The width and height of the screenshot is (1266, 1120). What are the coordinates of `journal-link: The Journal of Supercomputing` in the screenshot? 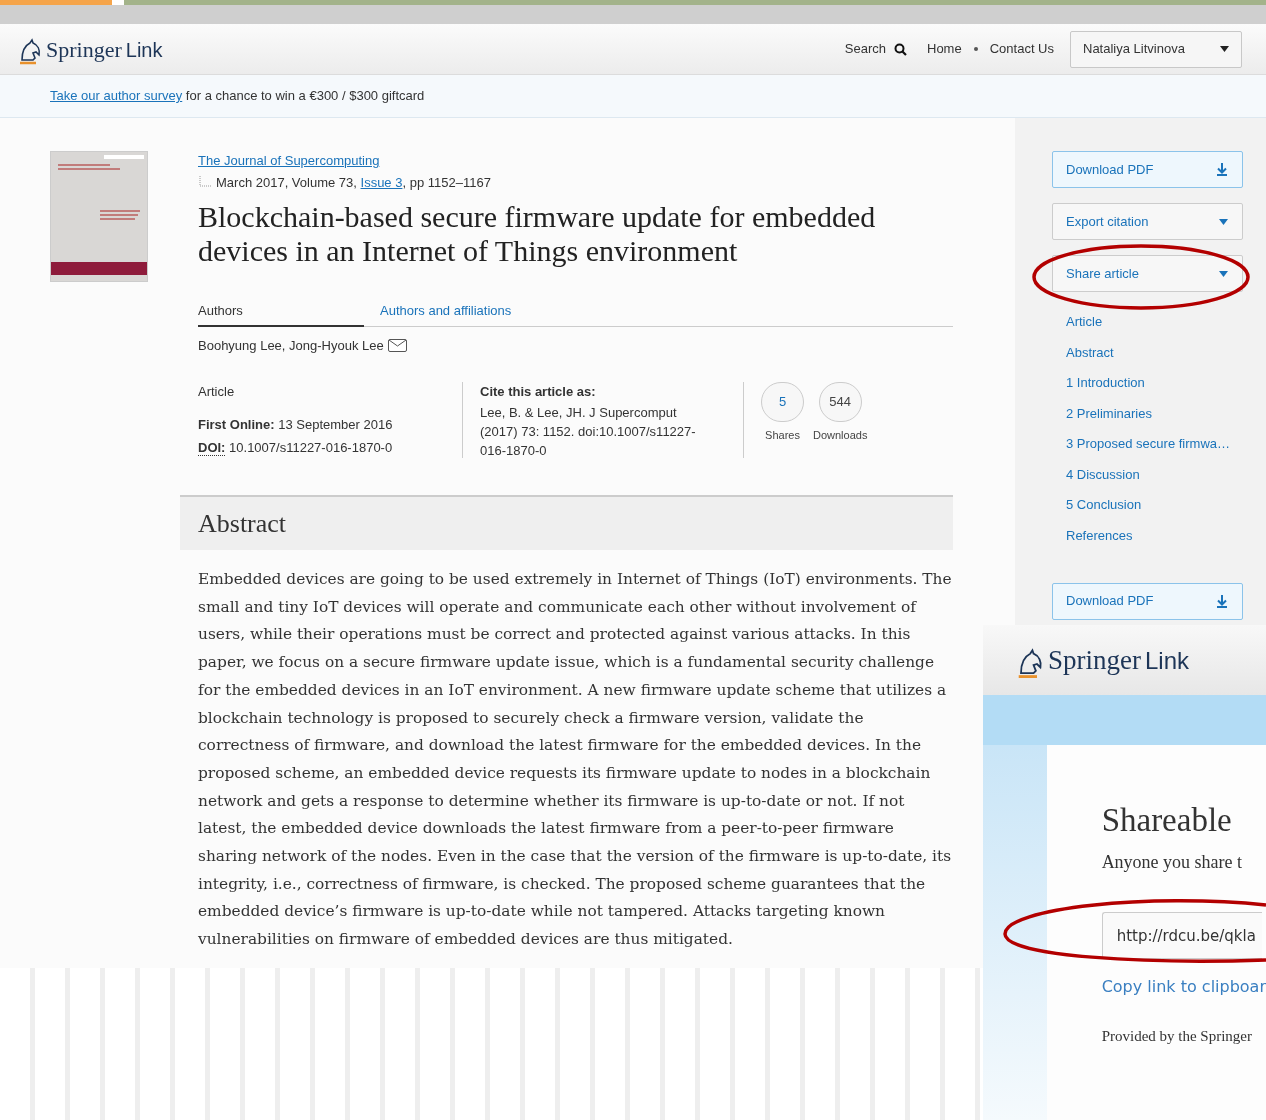 It's located at (289, 161).